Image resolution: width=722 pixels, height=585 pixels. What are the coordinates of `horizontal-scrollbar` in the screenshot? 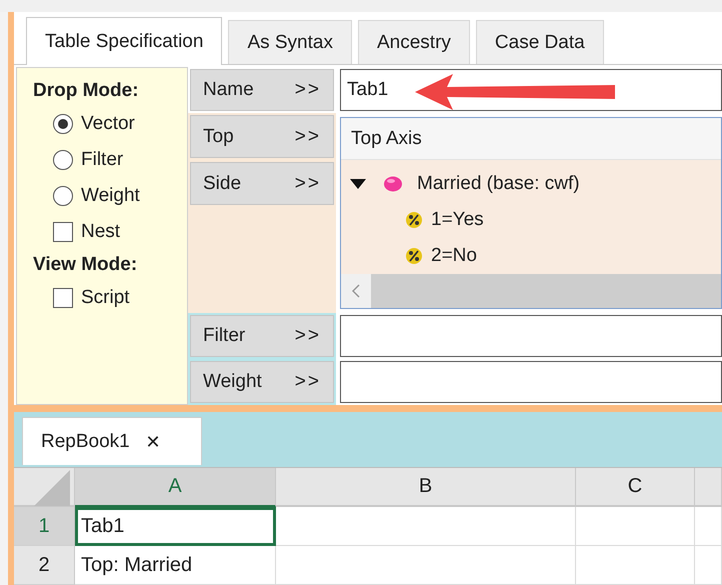 It's located at (531, 291).